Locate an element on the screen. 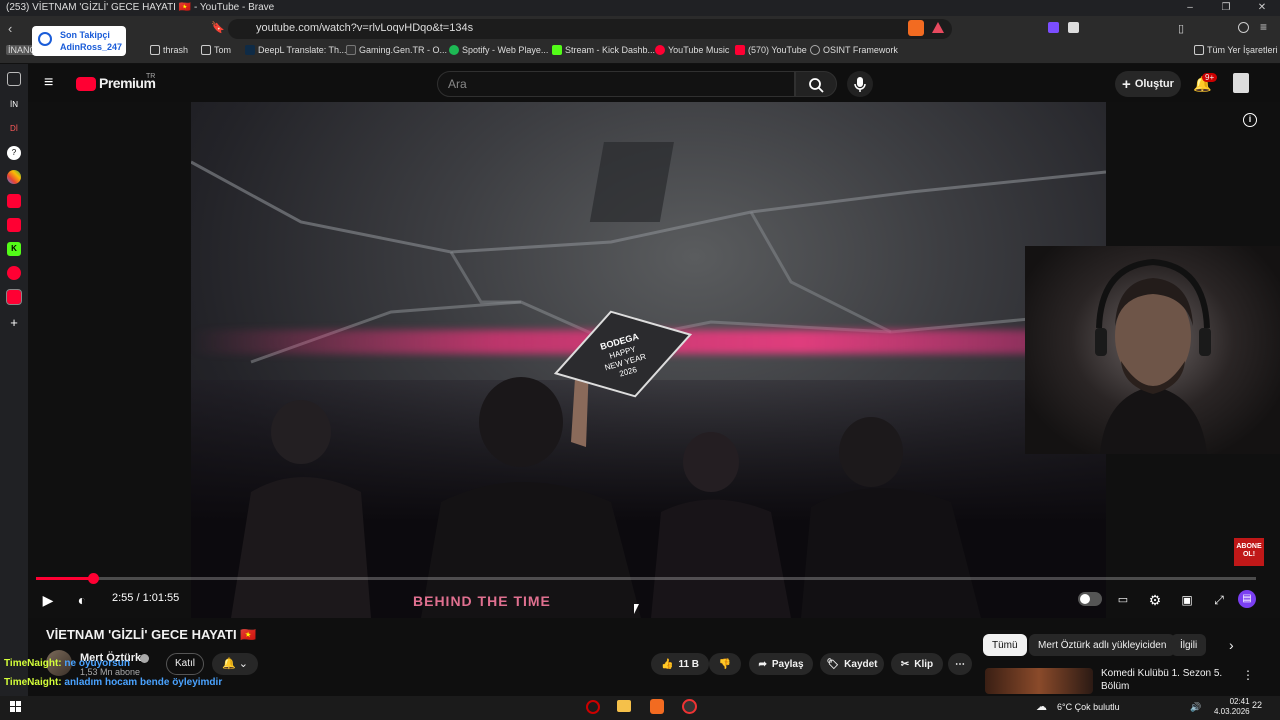 Image resolution: width=1280 pixels, height=720 pixels. share-button: ➦ Paylaş is located at coordinates (781, 664).